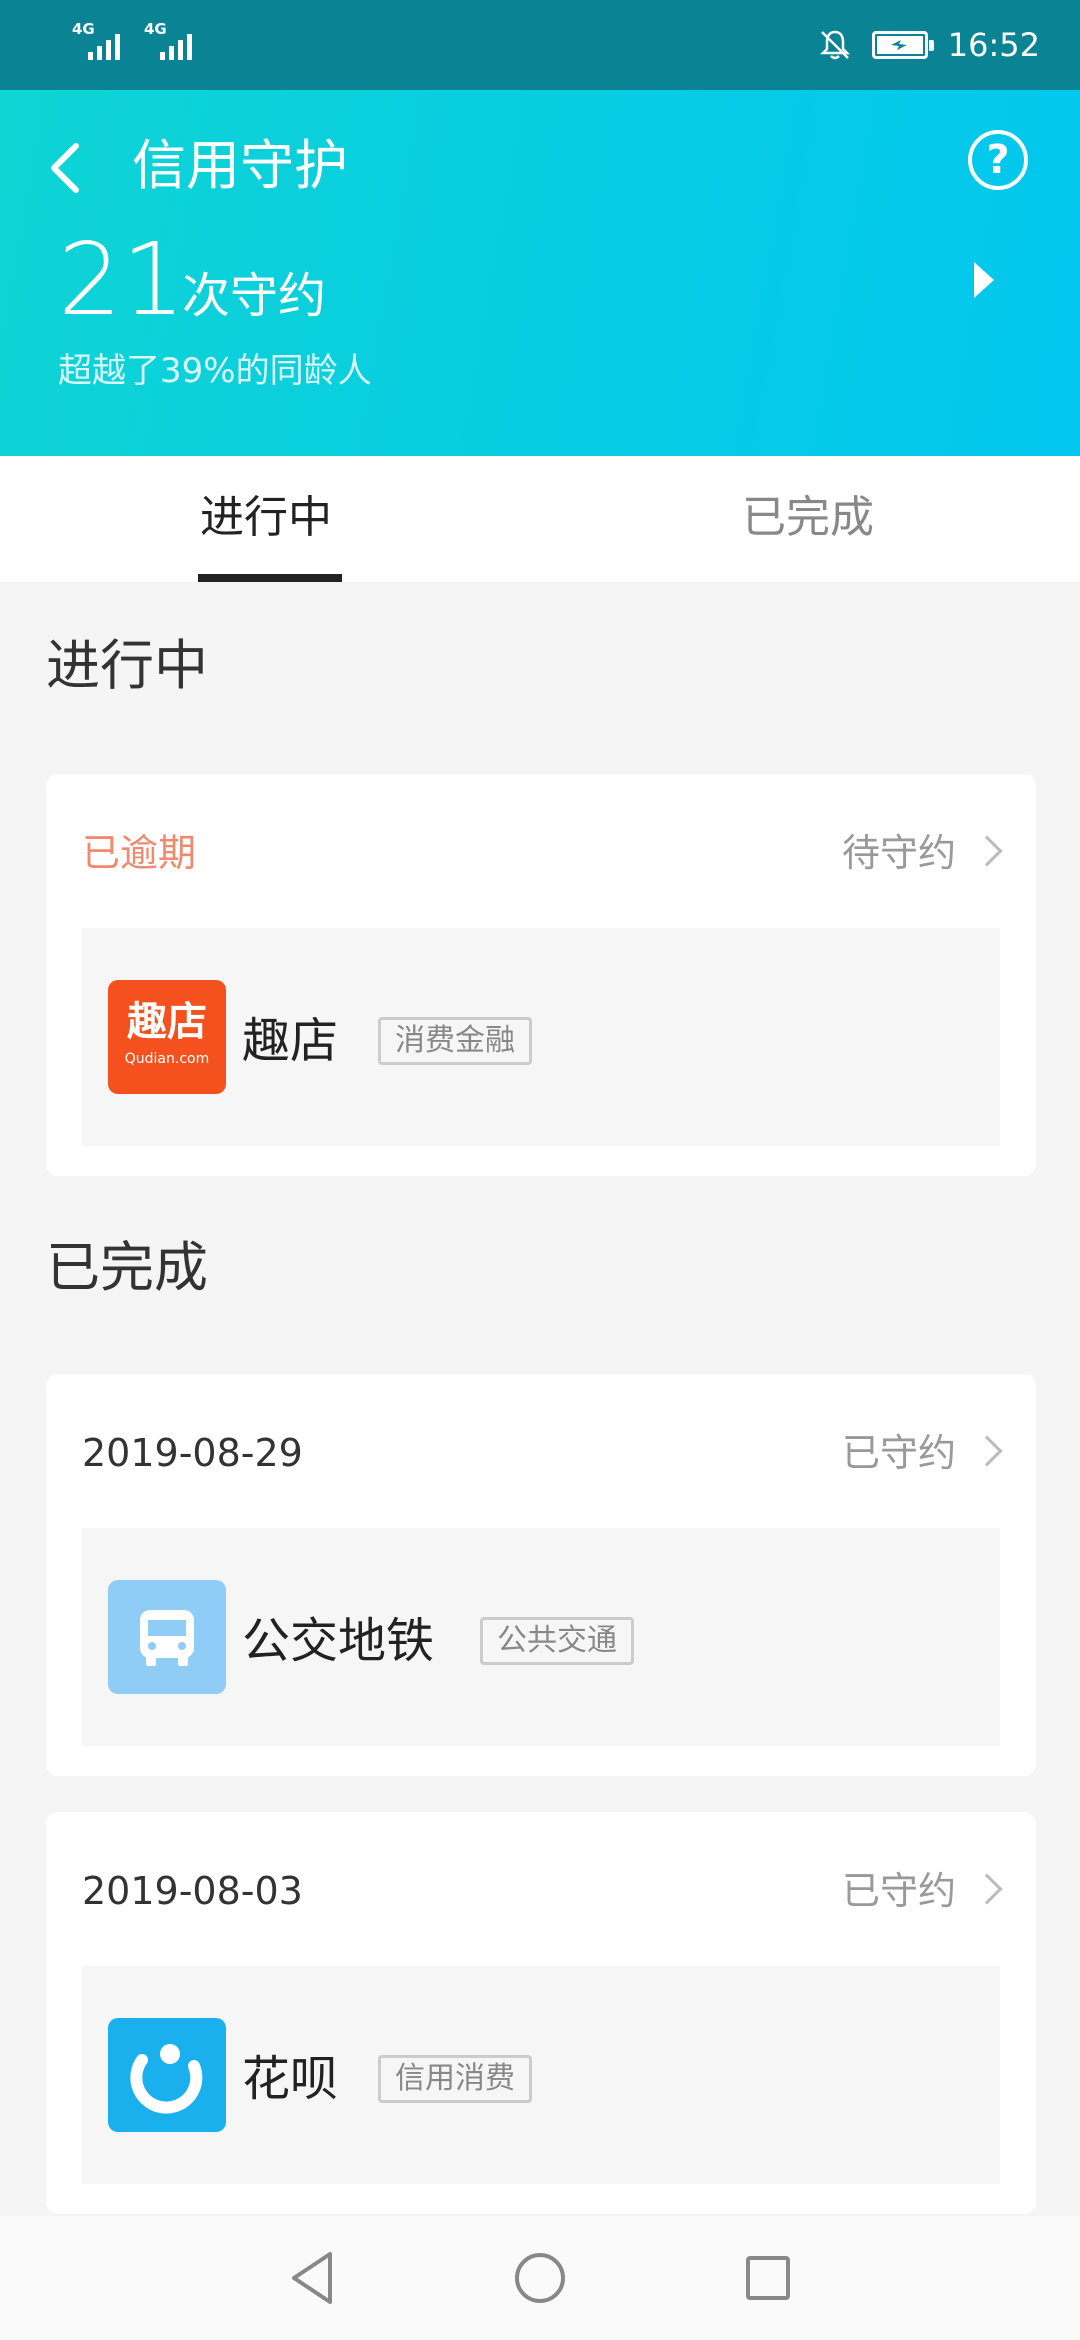 The image size is (1080, 2340). I want to click on bus-logo, so click(167, 1637).